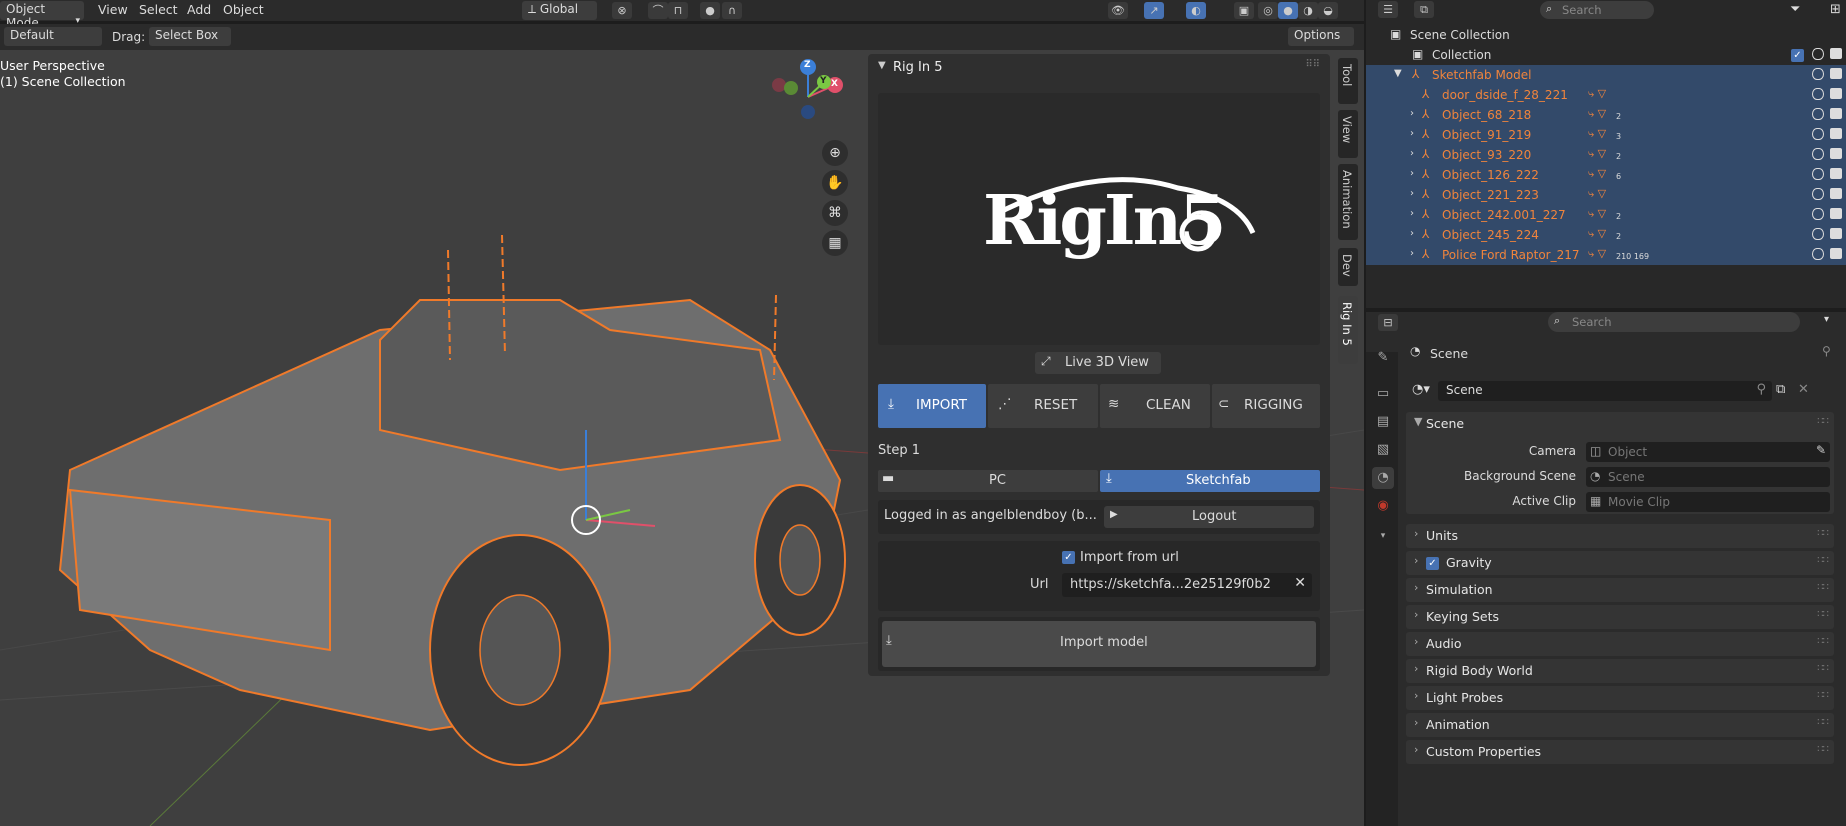  What do you see at coordinates (732, 10) in the screenshot?
I see `falloff-icon: ∩` at bounding box center [732, 10].